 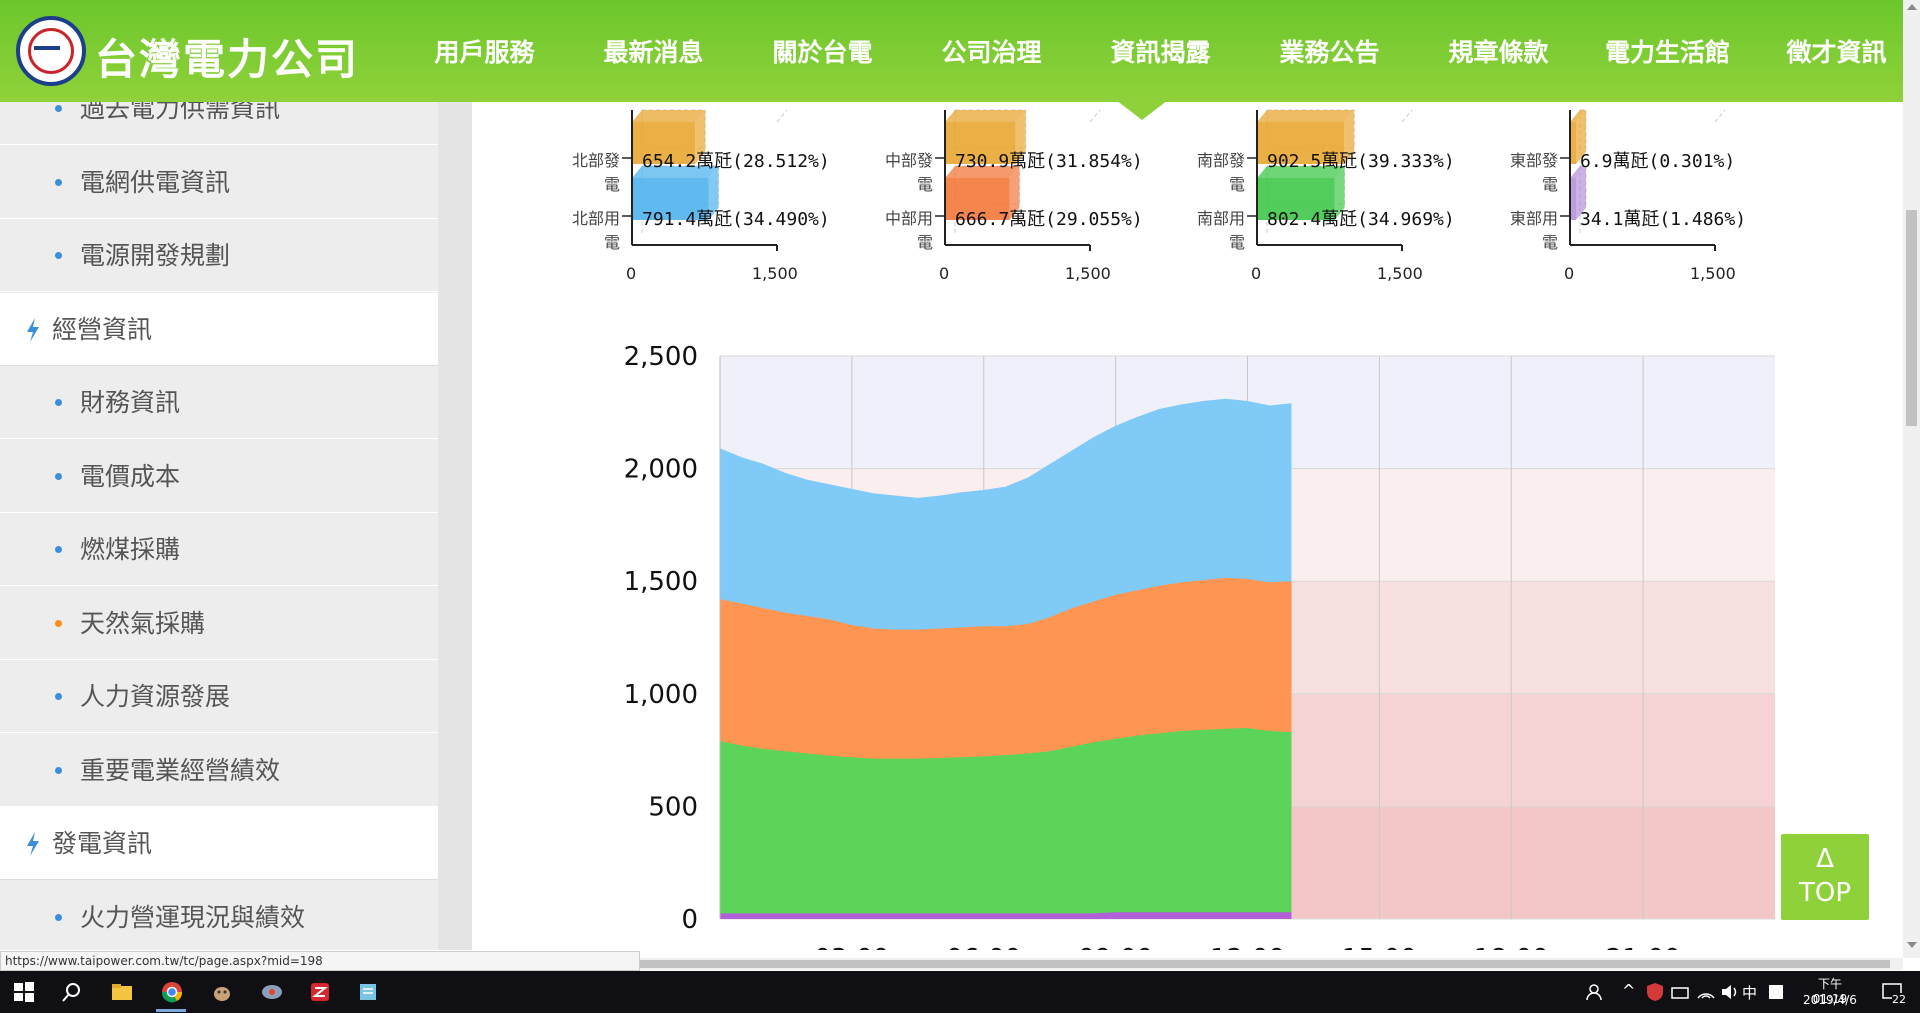 What do you see at coordinates (24, 992) in the screenshot?
I see `windows-start-icon` at bounding box center [24, 992].